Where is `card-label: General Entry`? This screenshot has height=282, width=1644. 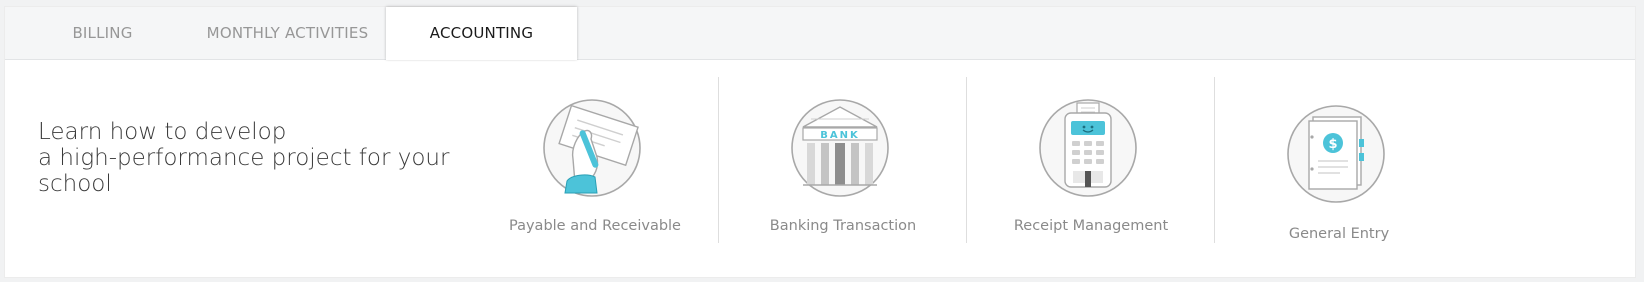 card-label: General Entry is located at coordinates (1339, 234).